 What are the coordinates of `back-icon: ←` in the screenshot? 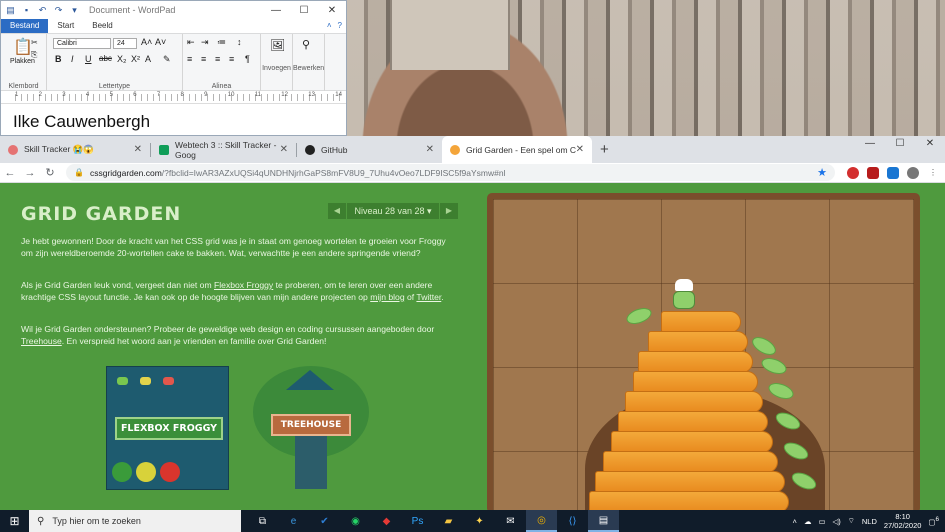 It's located at (10, 173).